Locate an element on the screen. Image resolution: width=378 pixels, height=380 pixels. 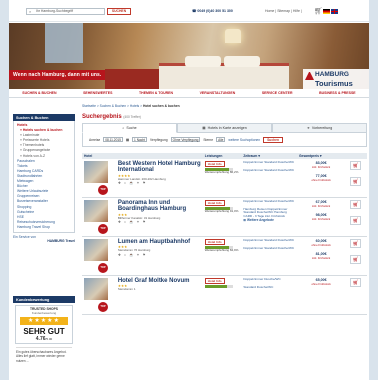
german-flag-icon is located at coordinates (326, 11).